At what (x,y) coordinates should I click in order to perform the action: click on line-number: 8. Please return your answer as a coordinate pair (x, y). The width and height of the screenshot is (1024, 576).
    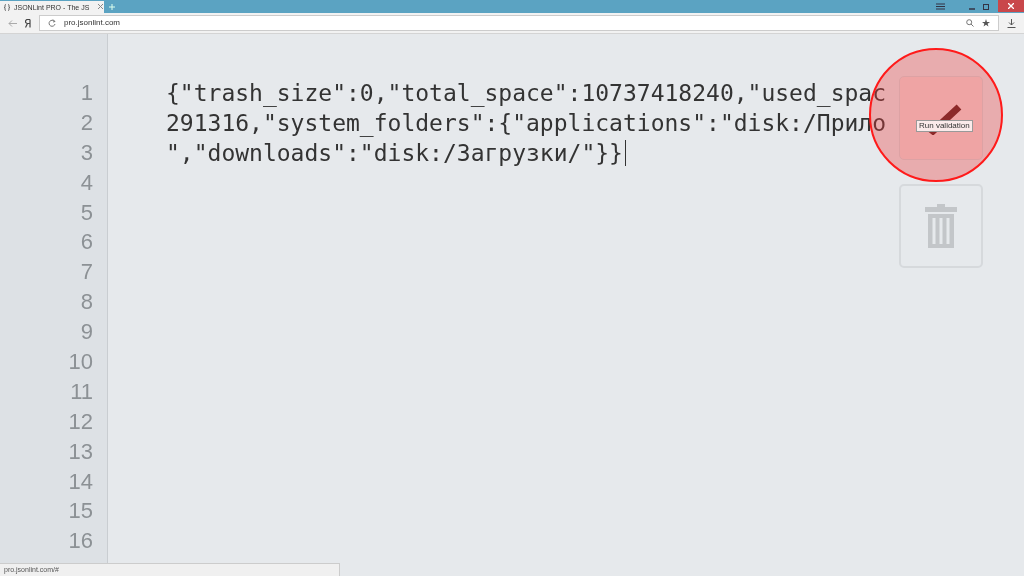
    Looking at the image, I should click on (86, 302).